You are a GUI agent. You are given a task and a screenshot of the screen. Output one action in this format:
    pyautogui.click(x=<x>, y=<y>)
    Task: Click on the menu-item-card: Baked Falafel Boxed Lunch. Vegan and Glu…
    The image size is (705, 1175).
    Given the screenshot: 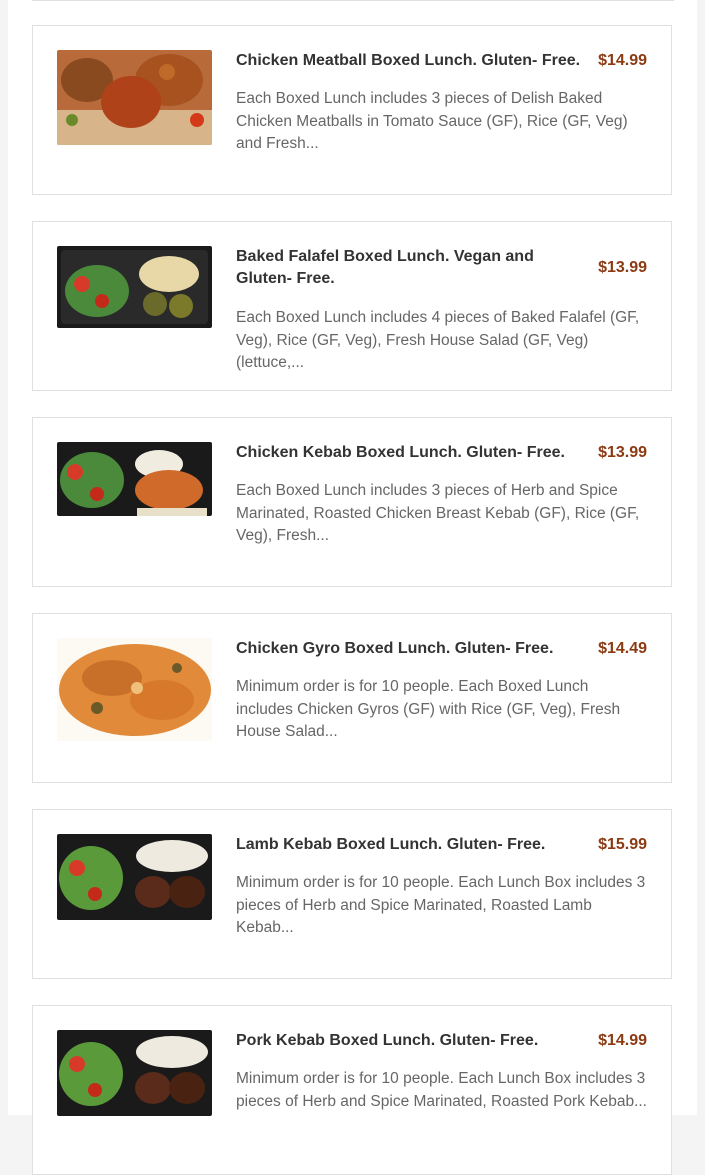 What is the action you would take?
    pyautogui.click(x=352, y=306)
    